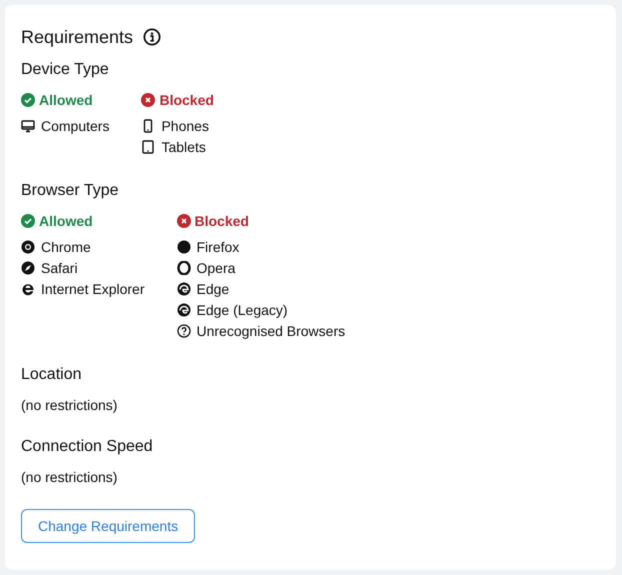  Describe the element at coordinates (51, 375) in the screenshot. I see `section-heading: Location` at that location.